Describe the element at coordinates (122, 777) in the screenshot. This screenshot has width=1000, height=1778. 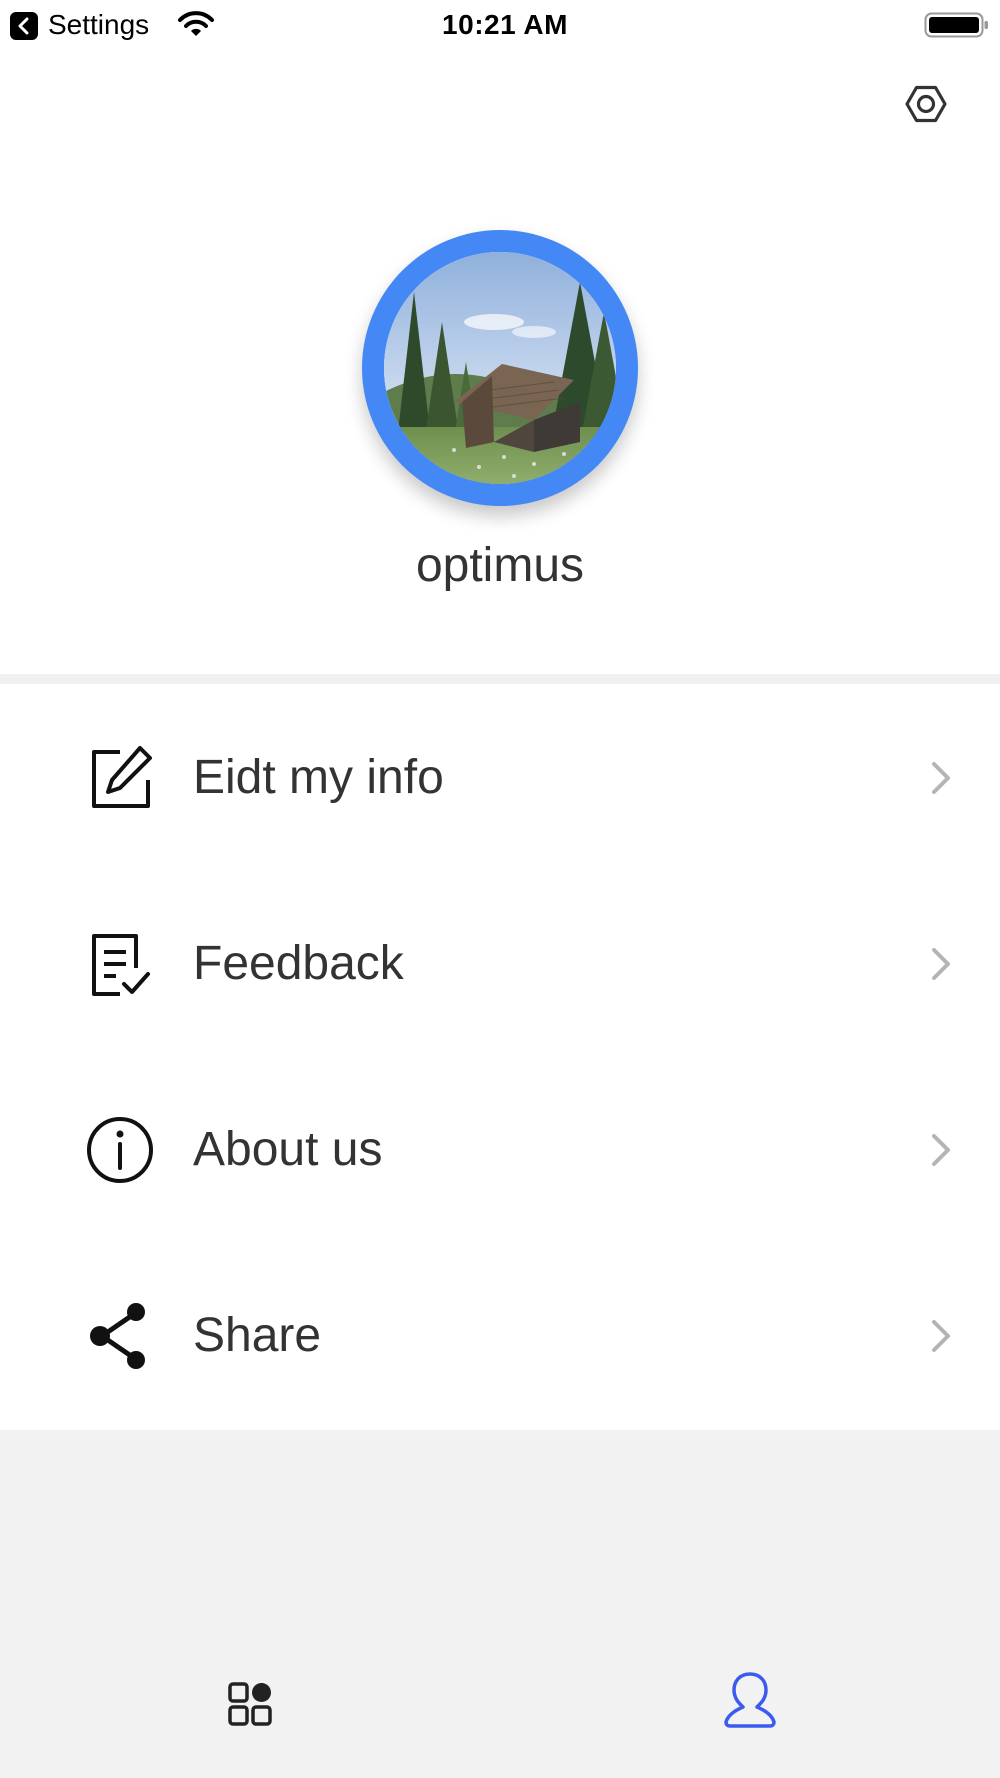
I see `edit-icon` at that location.